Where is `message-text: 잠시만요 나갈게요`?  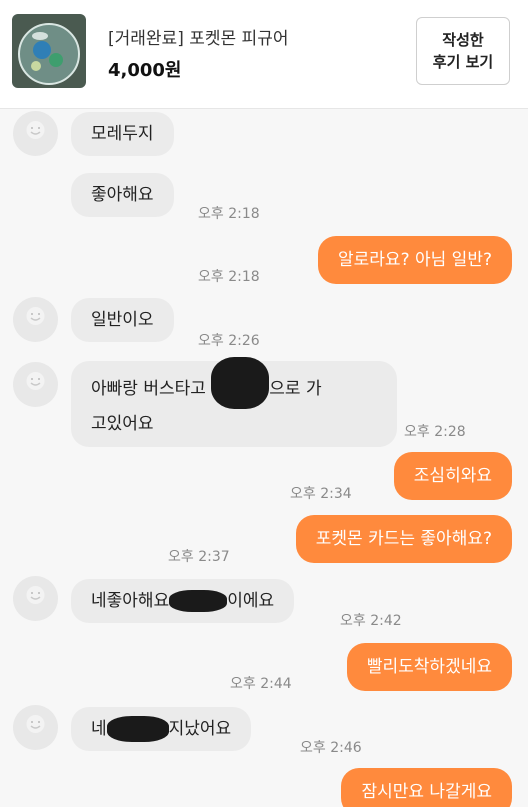 message-text: 잠시만요 나갈게요 is located at coordinates (426, 792).